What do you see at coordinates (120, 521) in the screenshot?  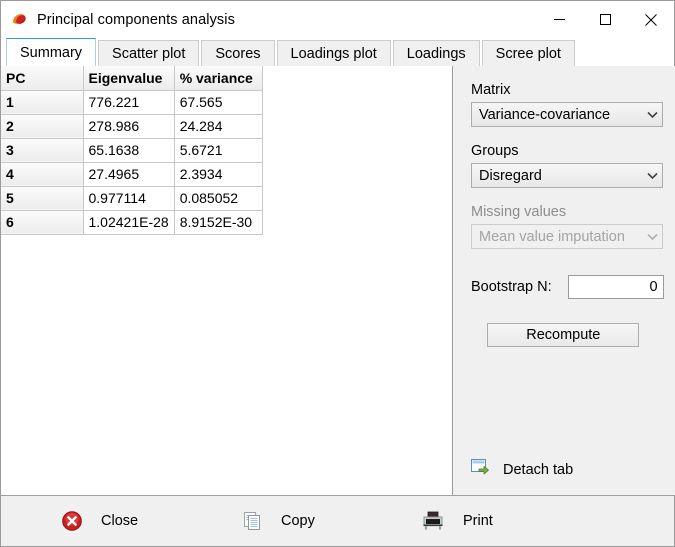 I see `close-label: Close` at bounding box center [120, 521].